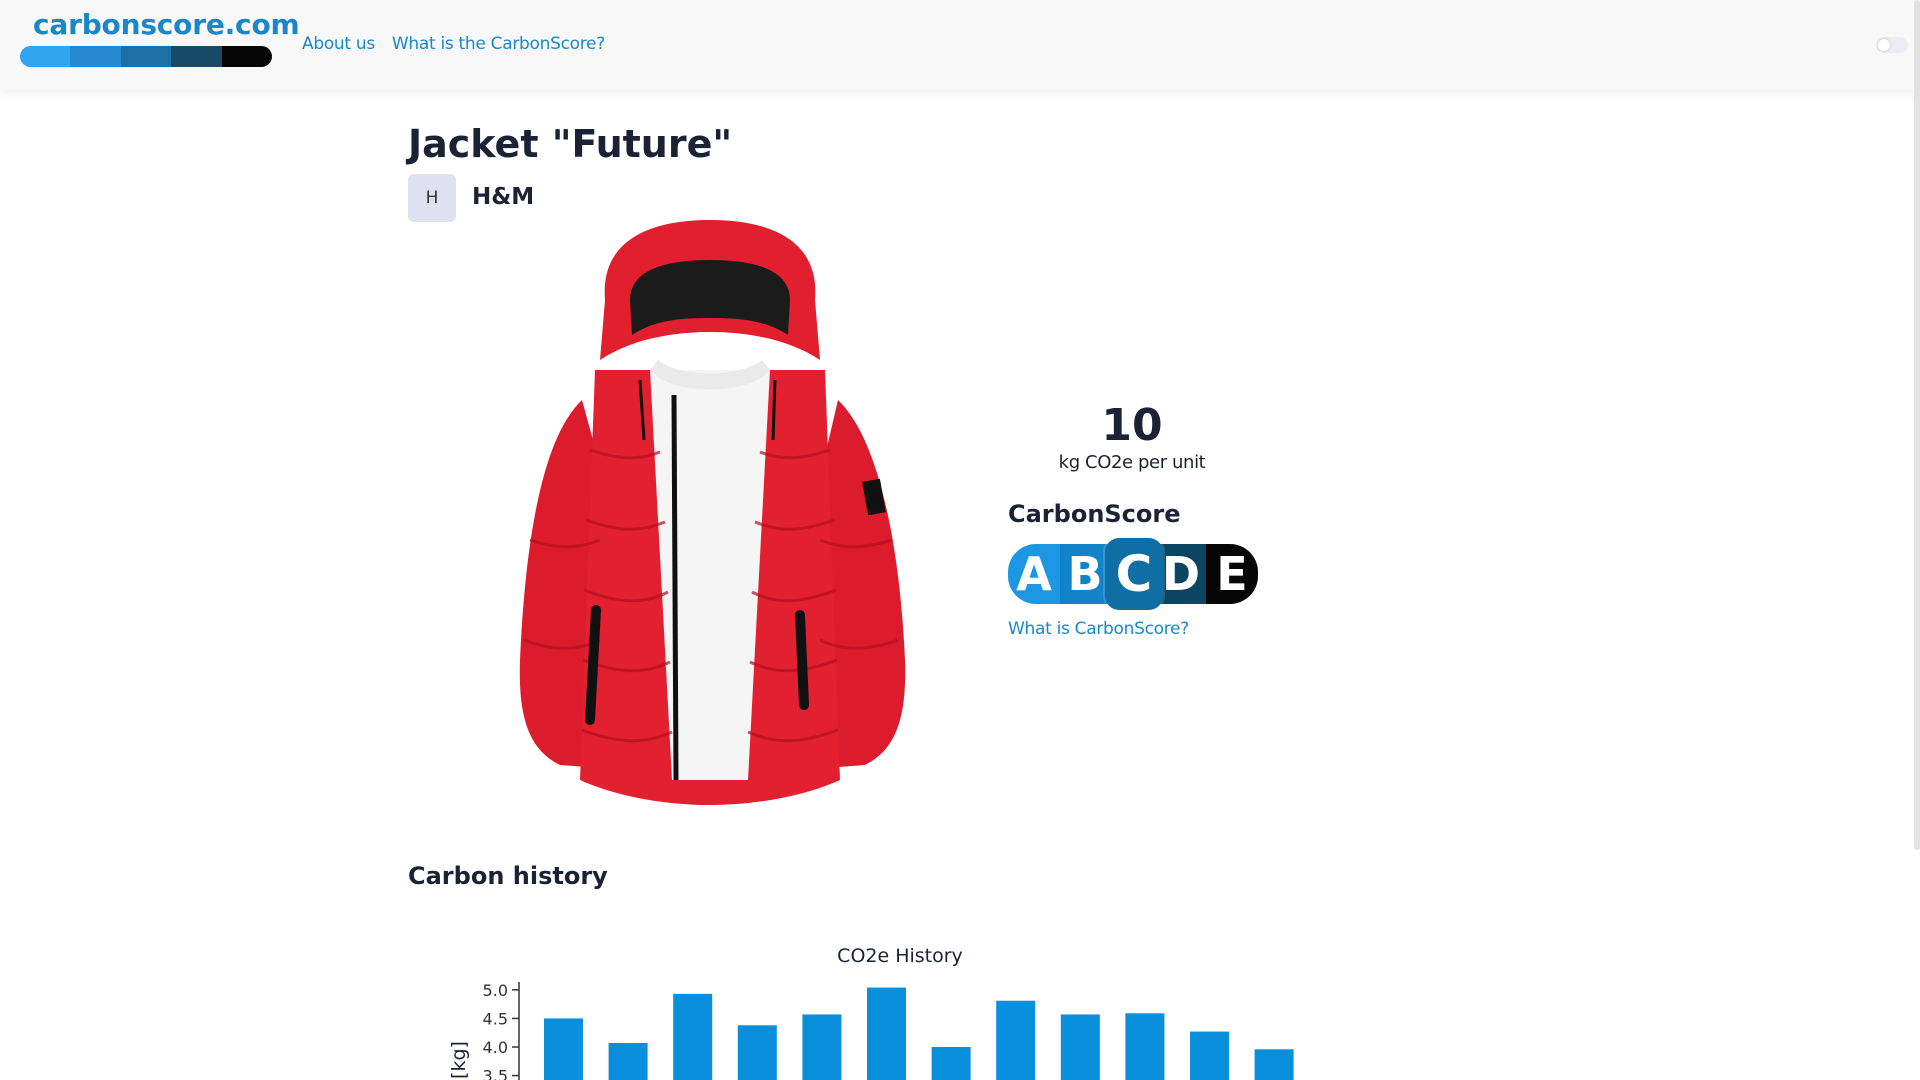 The height and width of the screenshot is (1080, 1920). I want to click on site-logo: carbonscore.com, so click(160, 39).